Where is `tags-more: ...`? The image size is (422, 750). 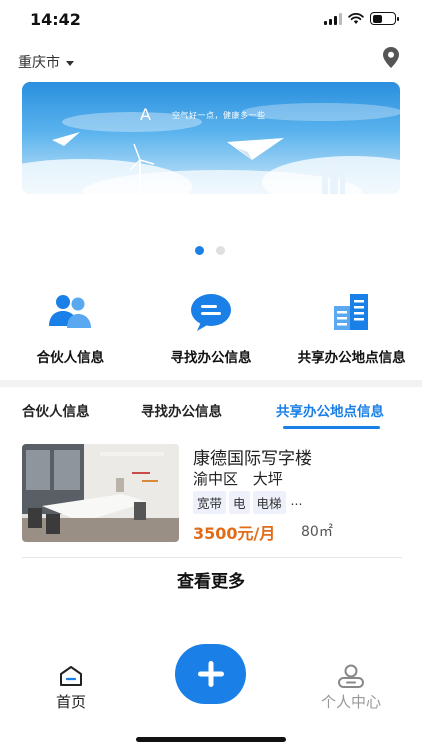
tags-more: ... is located at coordinates (296, 500).